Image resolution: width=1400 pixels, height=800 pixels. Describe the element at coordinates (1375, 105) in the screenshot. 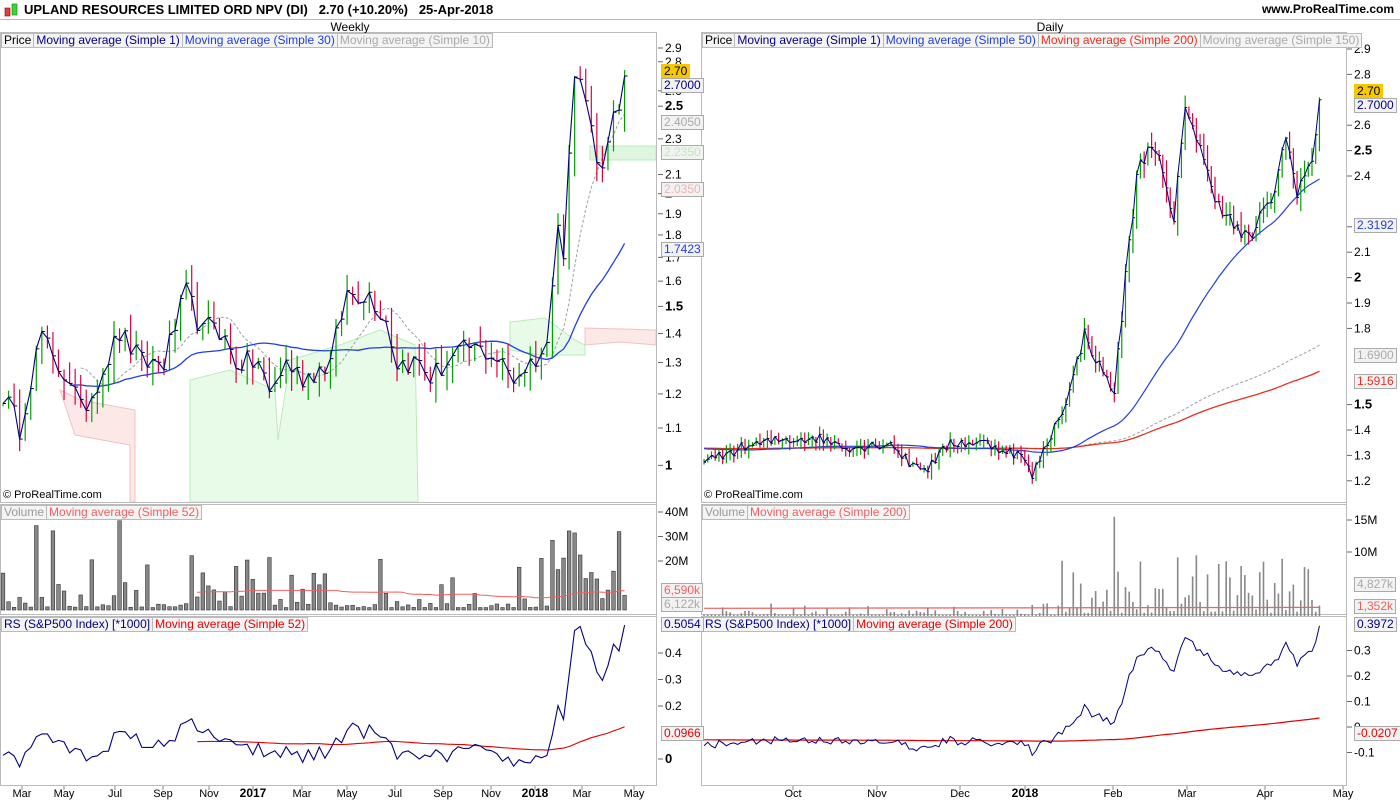

I see `ma1-value-label: 2.7000` at that location.